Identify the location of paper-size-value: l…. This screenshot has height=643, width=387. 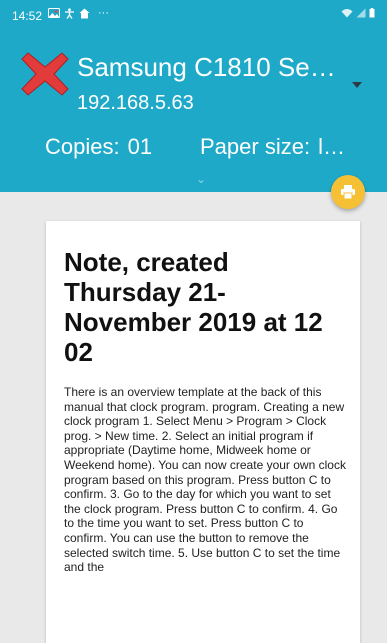
(331, 146).